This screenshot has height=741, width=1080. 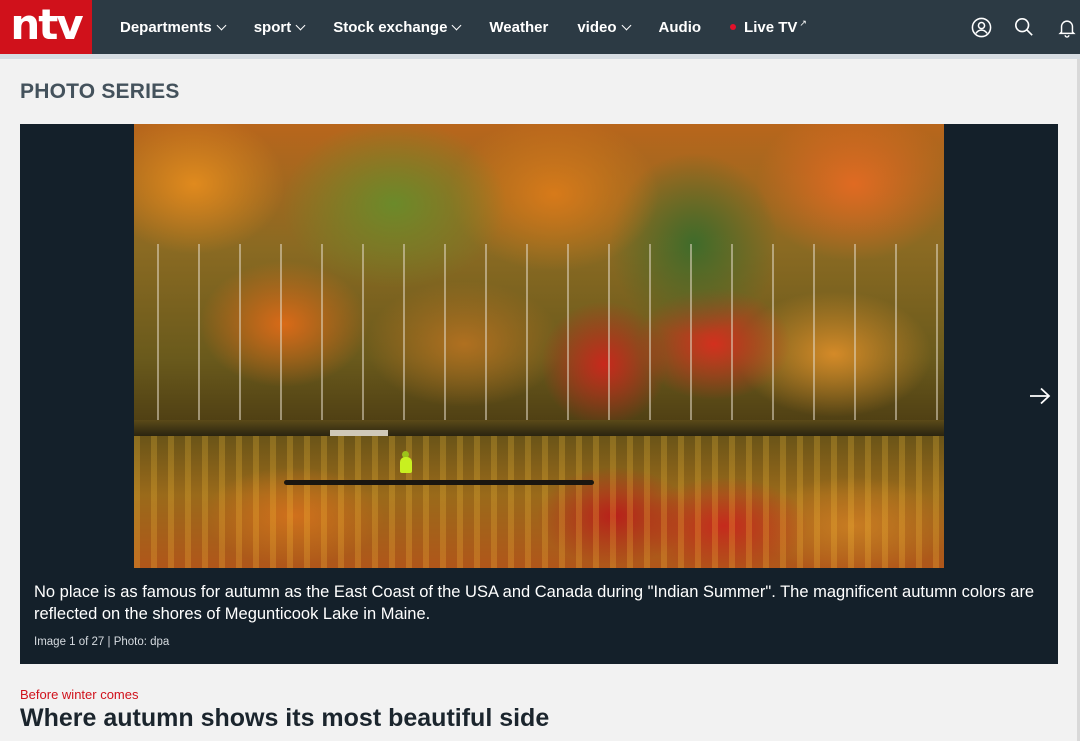 I want to click on ntv-logo: ntv, so click(x=46, y=27).